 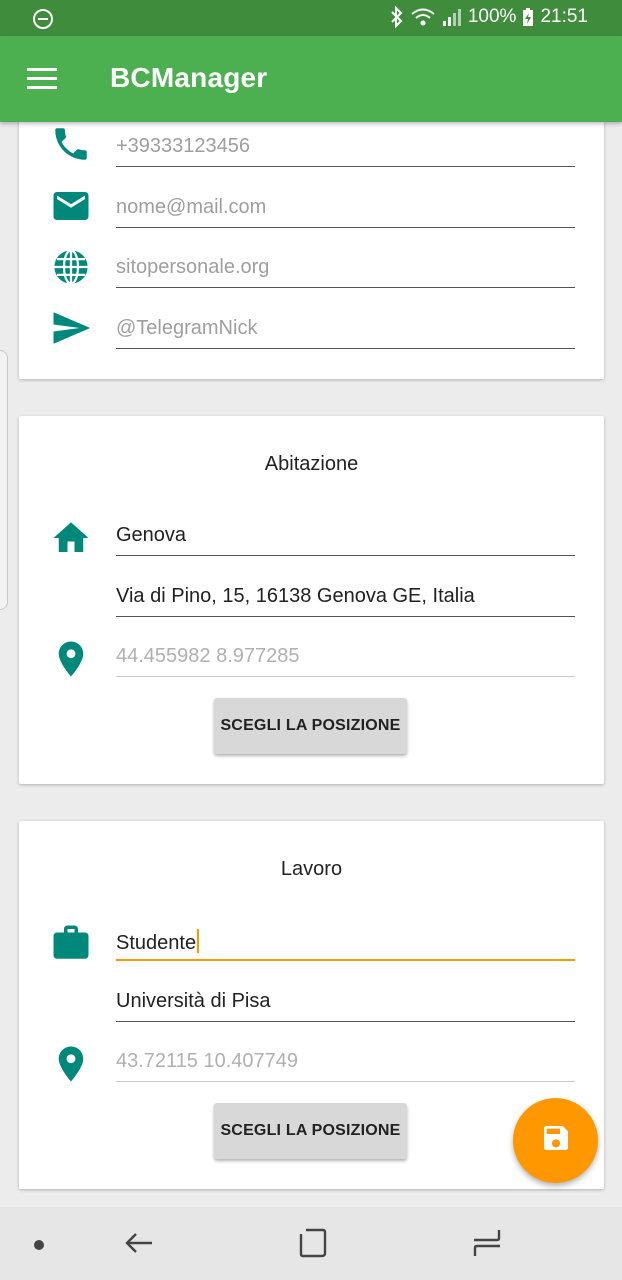 I want to click on email-field: nome@mail.com, so click(x=345, y=208).